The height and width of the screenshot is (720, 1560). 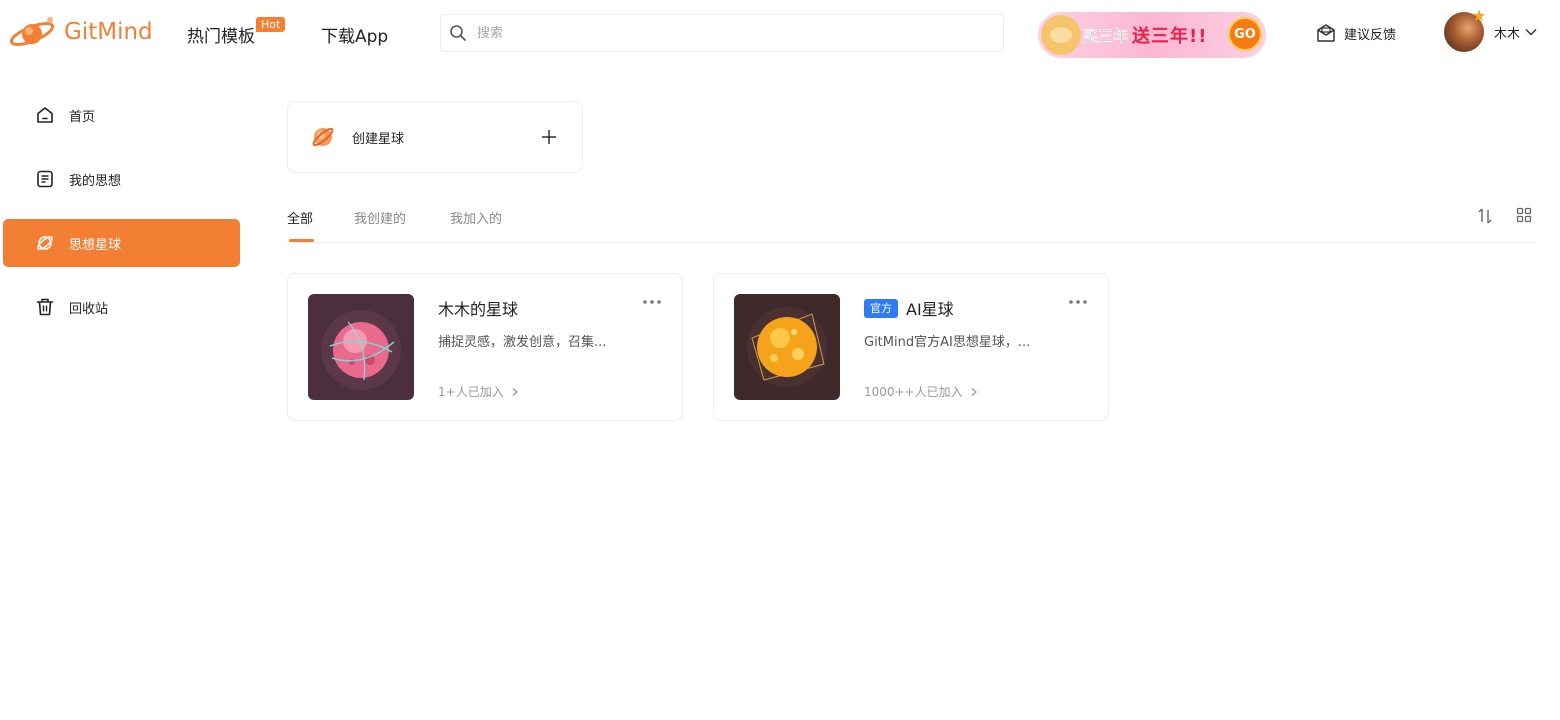 I want to click on feedback-label: 建议反馈, so click(x=1370, y=35).